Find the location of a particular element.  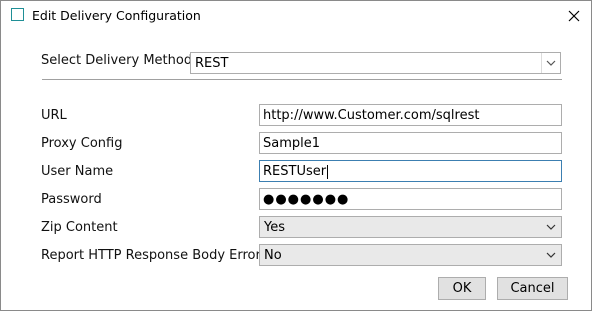

url-value: http://www.Customer.com/sqlrest is located at coordinates (371, 115).